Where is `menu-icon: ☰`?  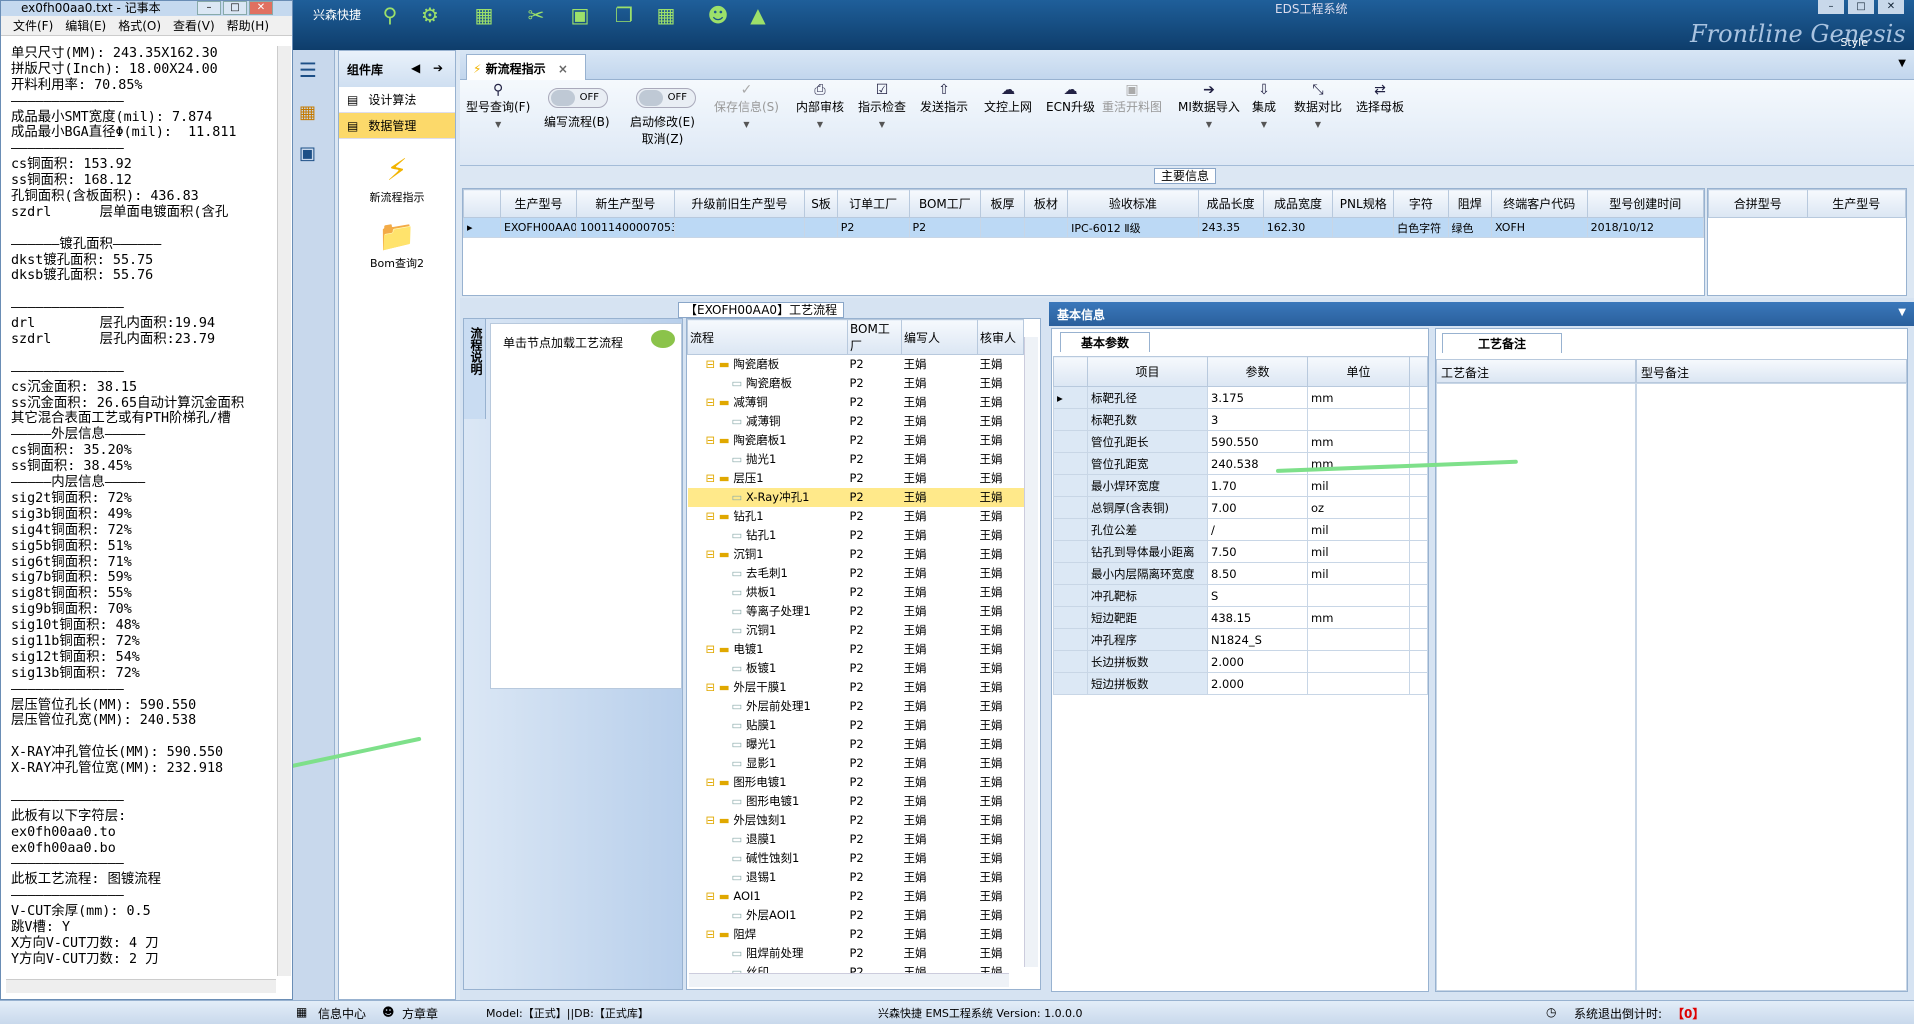 menu-icon: ☰ is located at coordinates (313, 70).